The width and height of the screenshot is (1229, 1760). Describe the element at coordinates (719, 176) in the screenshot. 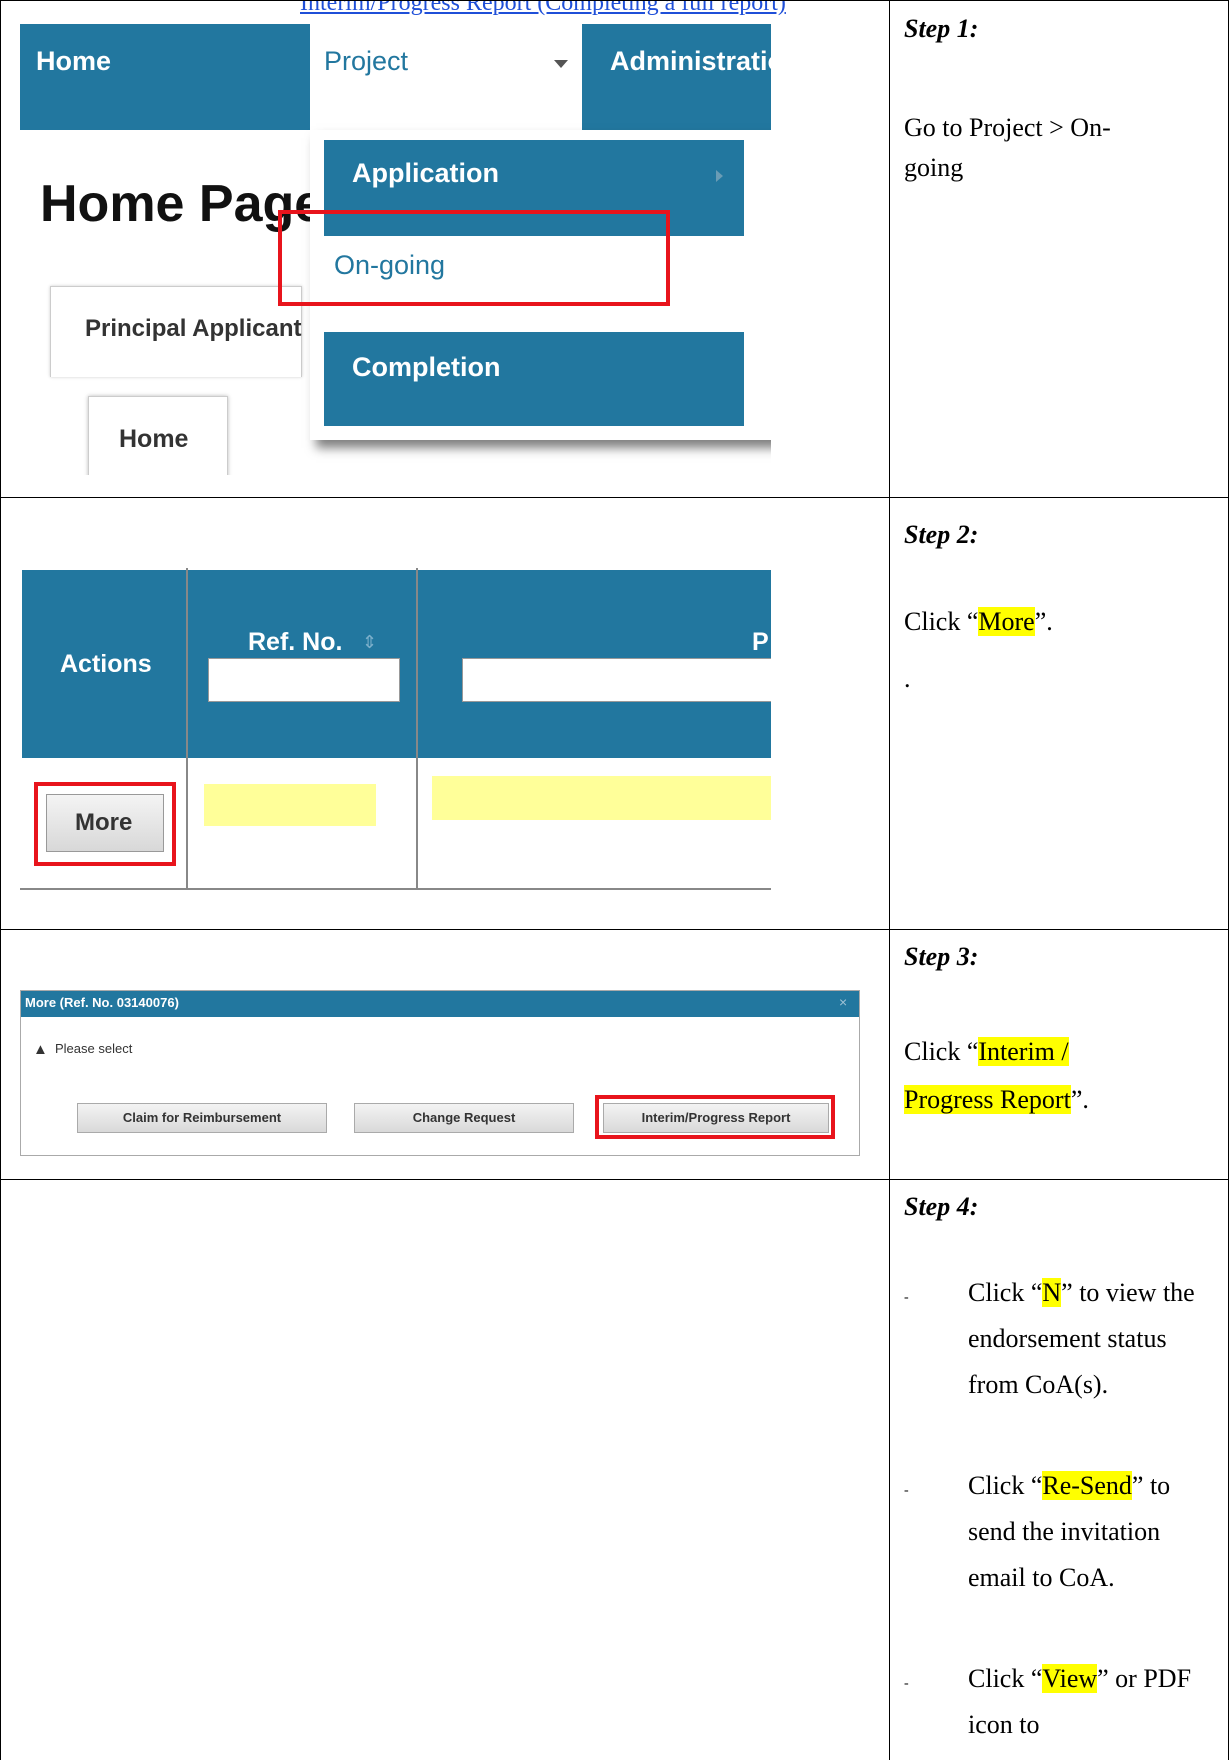

I see `chevron-right-icon` at that location.